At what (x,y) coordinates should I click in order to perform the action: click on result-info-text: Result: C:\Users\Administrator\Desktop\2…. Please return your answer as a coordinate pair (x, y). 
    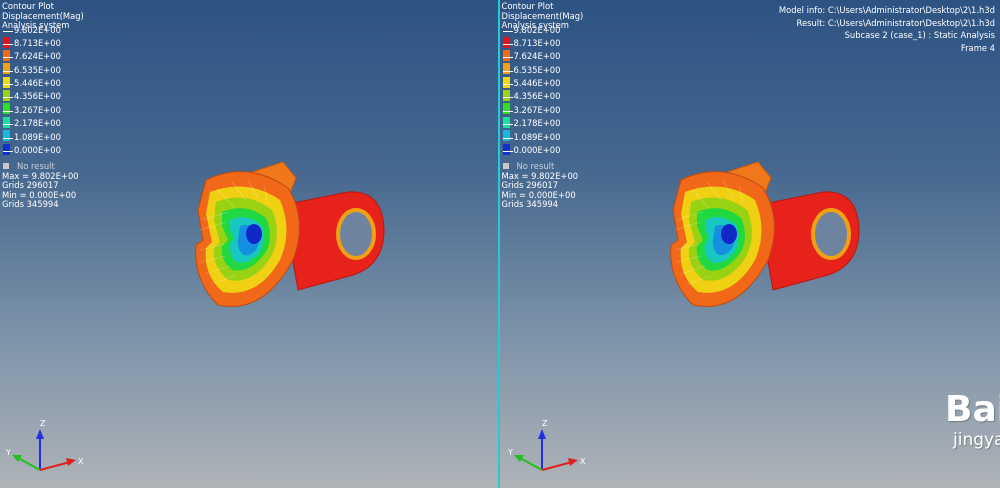
    Looking at the image, I should click on (896, 22).